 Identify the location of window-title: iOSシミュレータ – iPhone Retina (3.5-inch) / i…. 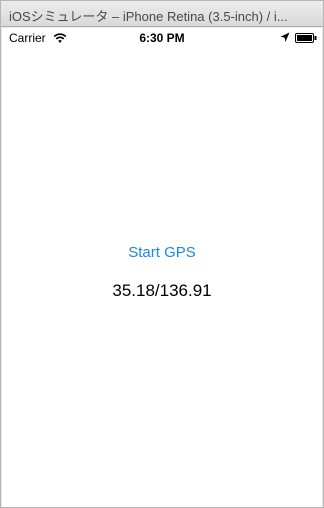
(148, 16).